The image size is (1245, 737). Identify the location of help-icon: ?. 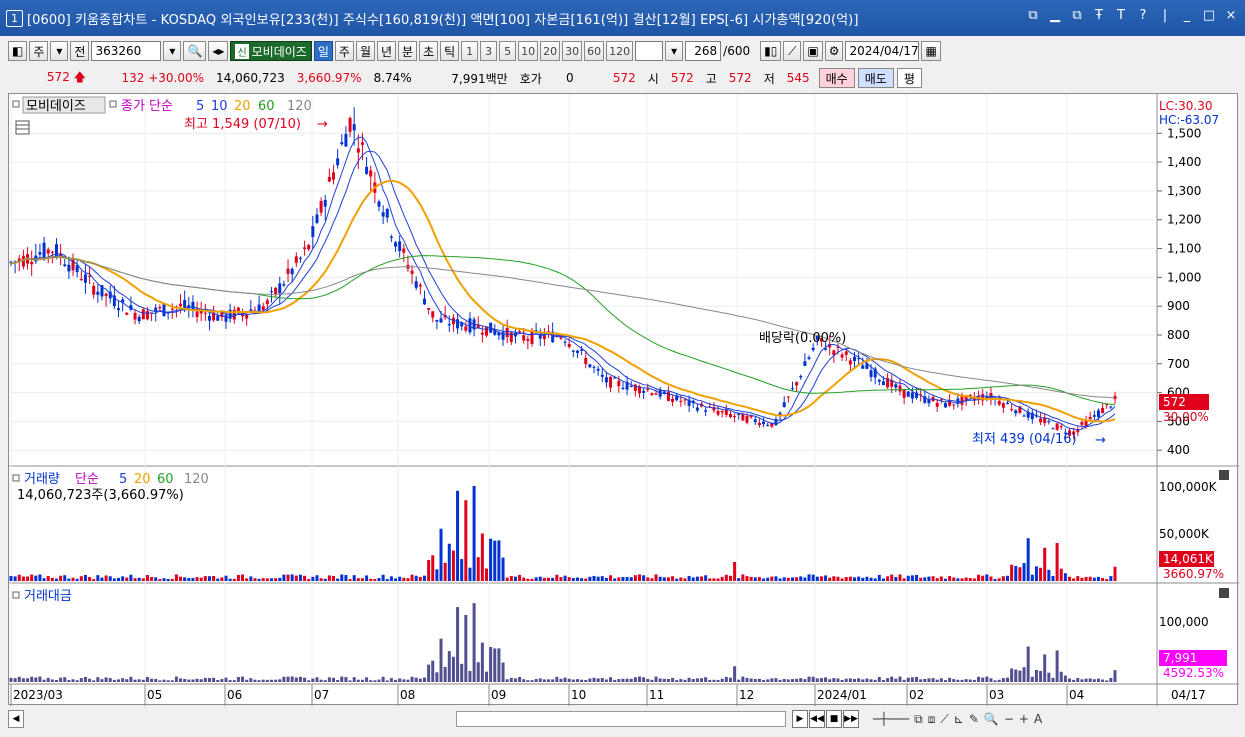
(1143, 15).